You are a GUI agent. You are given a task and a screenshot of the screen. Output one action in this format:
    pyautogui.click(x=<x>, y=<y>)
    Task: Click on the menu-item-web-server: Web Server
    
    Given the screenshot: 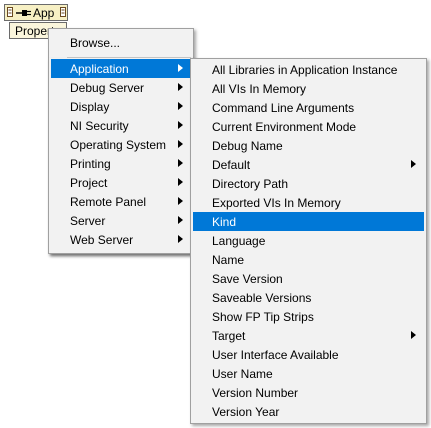 What is the action you would take?
    pyautogui.click(x=121, y=239)
    